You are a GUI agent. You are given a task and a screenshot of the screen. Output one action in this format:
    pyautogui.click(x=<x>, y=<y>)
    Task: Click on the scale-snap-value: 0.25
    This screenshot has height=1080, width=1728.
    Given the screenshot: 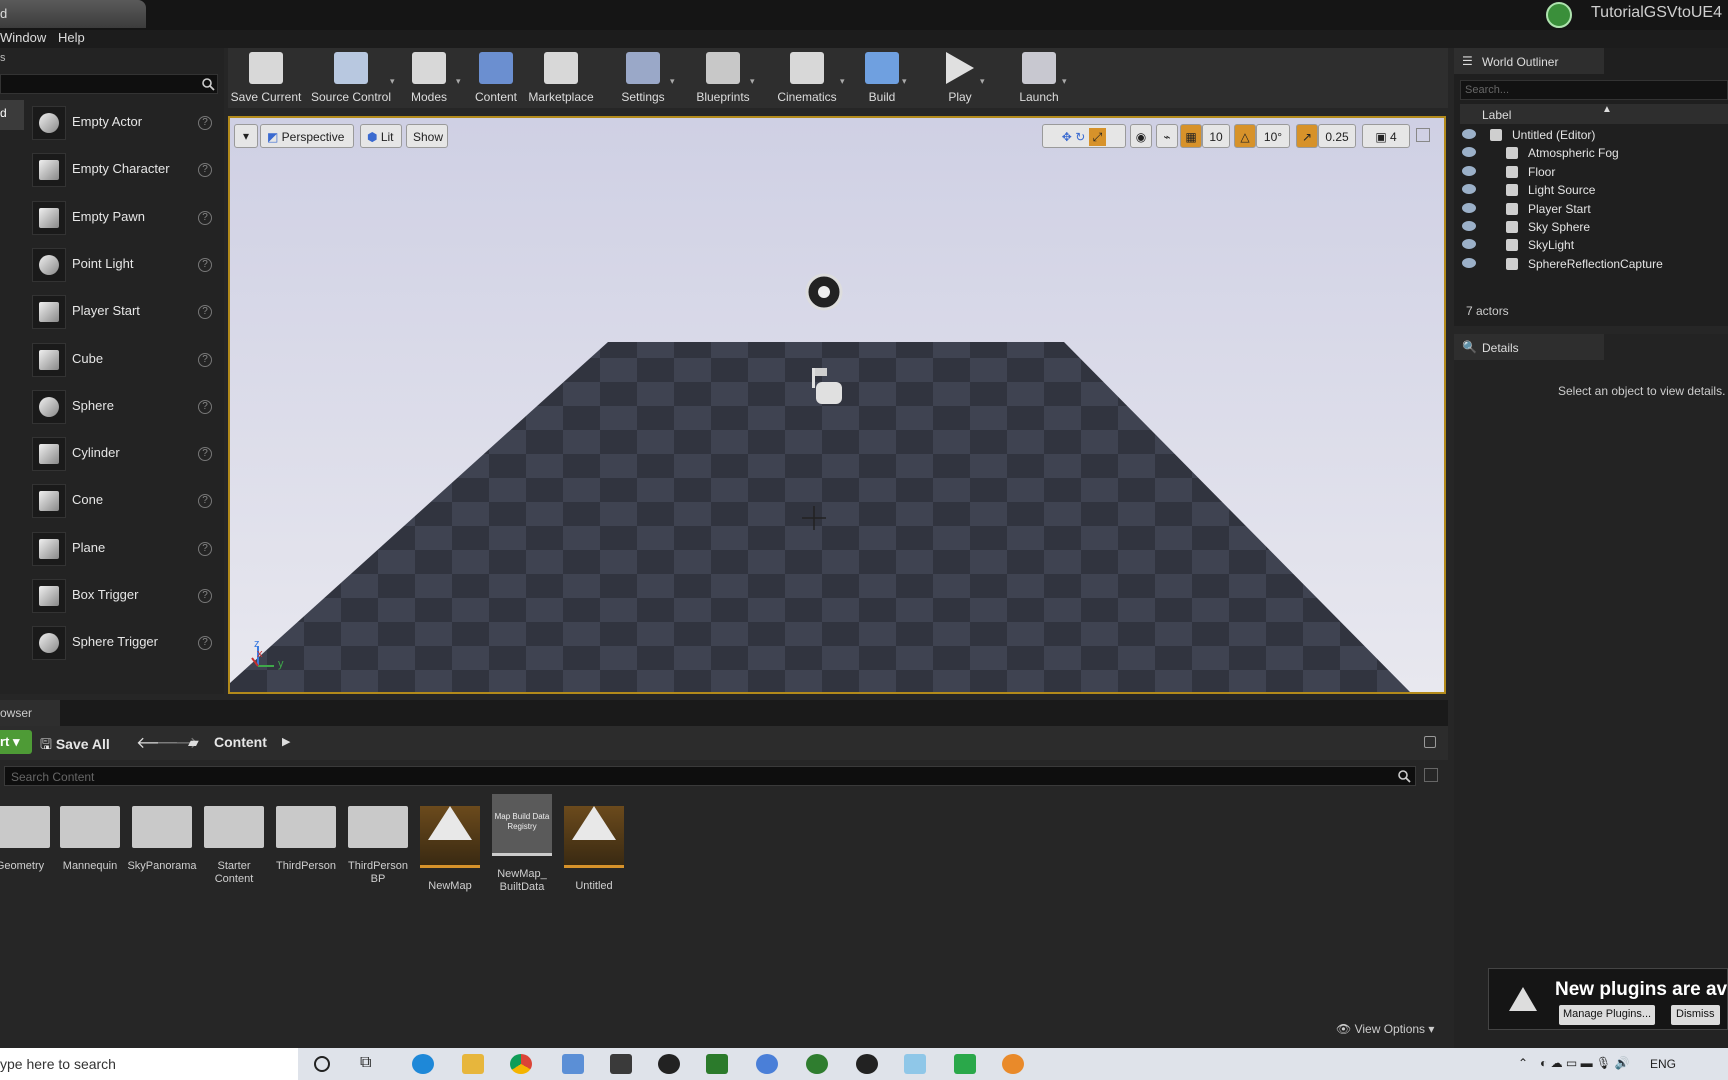 What is the action you would take?
    pyautogui.click(x=1337, y=136)
    